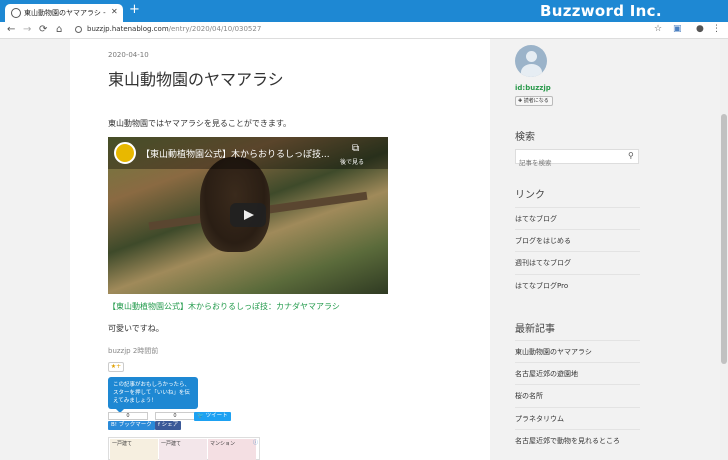 The height and width of the screenshot is (460, 728). I want to click on play-button, so click(248, 215).